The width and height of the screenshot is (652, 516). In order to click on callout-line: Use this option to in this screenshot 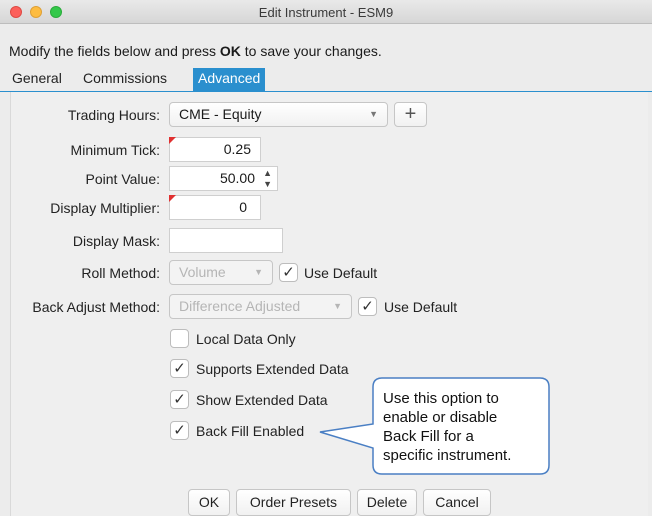, I will do `click(441, 398)`.